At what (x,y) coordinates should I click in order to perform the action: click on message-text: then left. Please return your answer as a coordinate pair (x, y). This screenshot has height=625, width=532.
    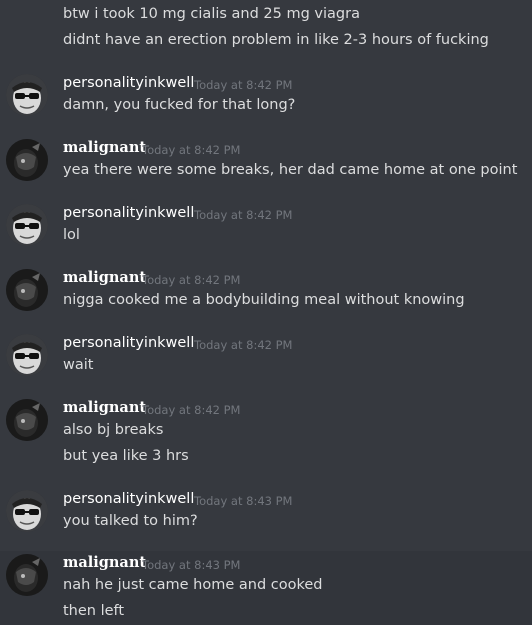
    Looking at the image, I should click on (94, 611).